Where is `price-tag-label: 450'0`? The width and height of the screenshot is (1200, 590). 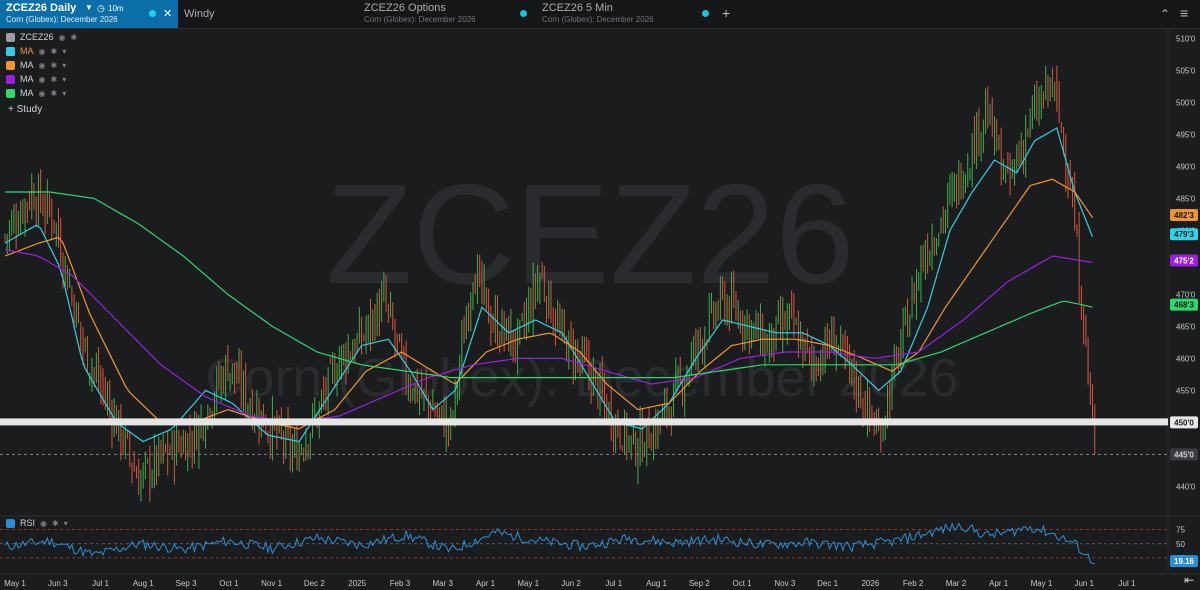 price-tag-label: 450'0 is located at coordinates (1184, 422).